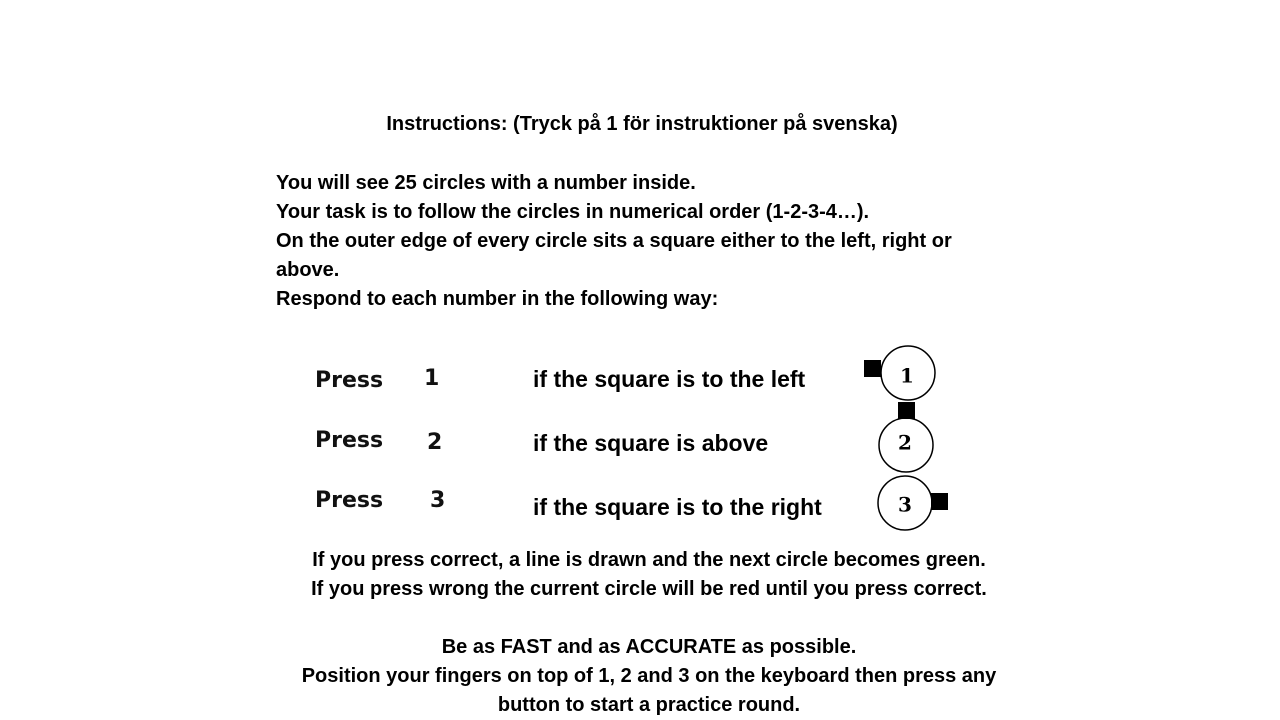  I want to click on closing-line: Be as FAST and as ACCURATE as possible., so click(649, 647).